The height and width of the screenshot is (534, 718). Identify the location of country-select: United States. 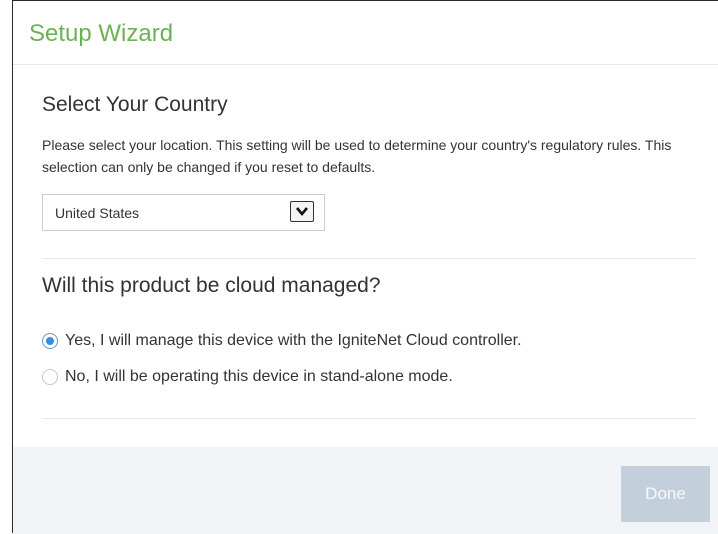
(183, 212).